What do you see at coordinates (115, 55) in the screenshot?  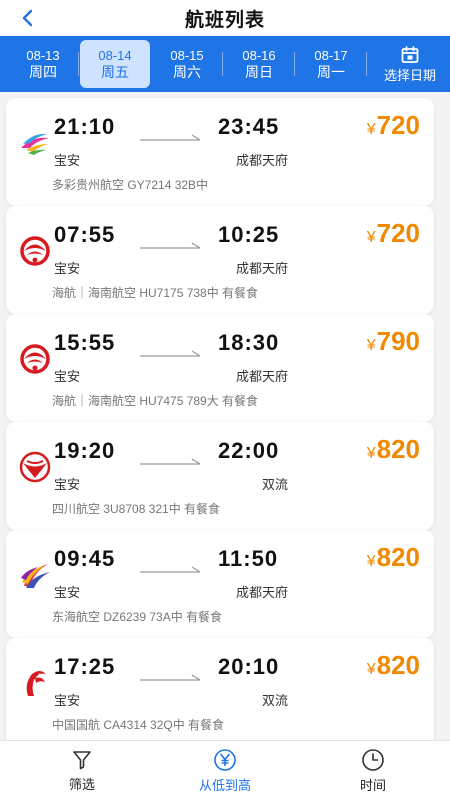 I see `date-tab-date: 08-14` at bounding box center [115, 55].